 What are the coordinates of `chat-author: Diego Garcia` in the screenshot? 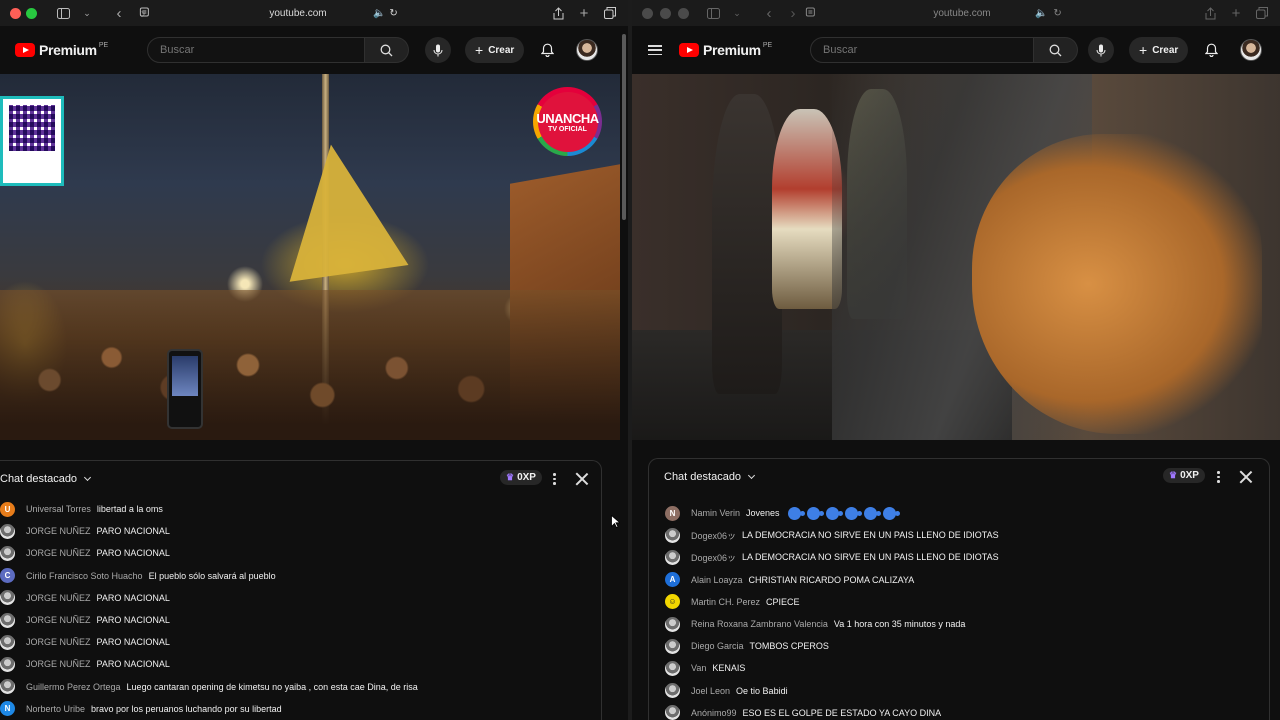 It's located at (717, 646).